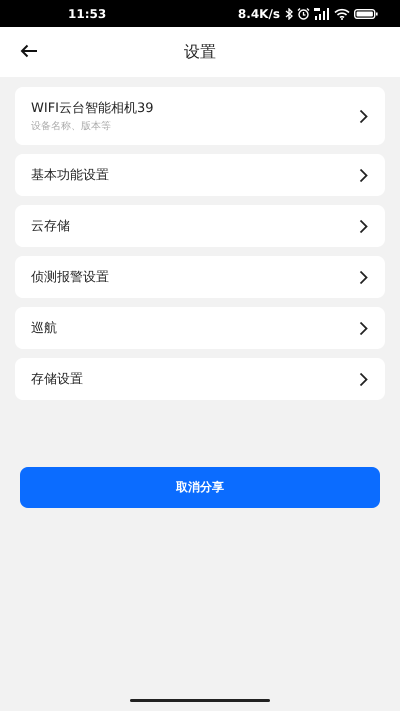 The width and height of the screenshot is (400, 711). What do you see at coordinates (342, 14) in the screenshot?
I see `wifi-icon` at bounding box center [342, 14].